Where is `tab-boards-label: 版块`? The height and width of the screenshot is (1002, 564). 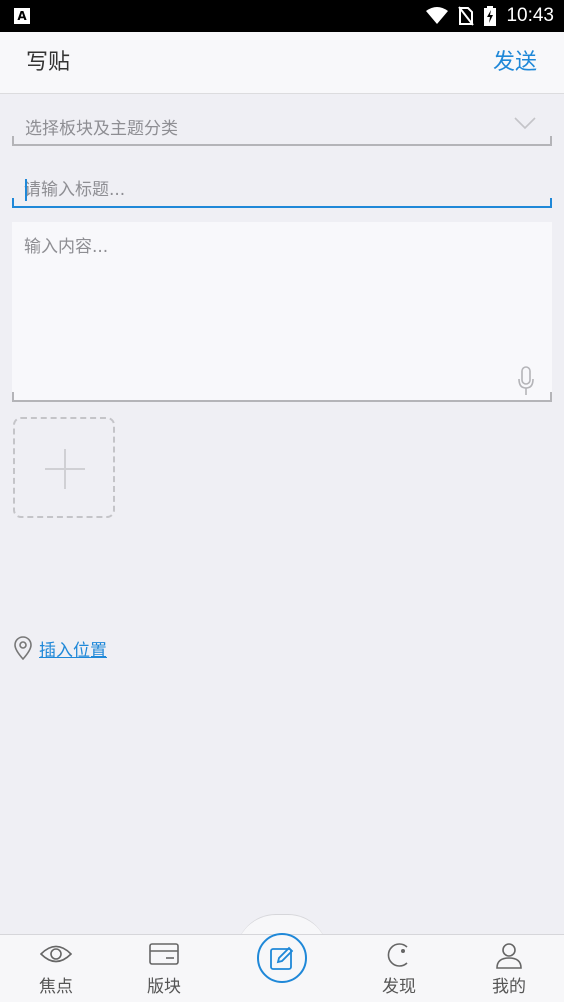
tab-boards-label: 版块 is located at coordinates (164, 987).